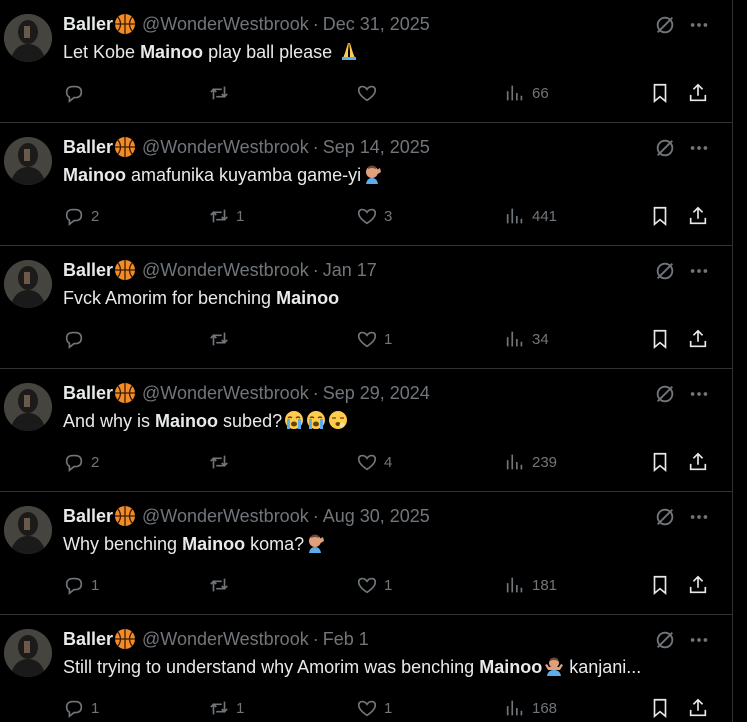 The height and width of the screenshot is (722, 747). What do you see at coordinates (346, 639) in the screenshot?
I see `tweet-date: Feb 1` at bounding box center [346, 639].